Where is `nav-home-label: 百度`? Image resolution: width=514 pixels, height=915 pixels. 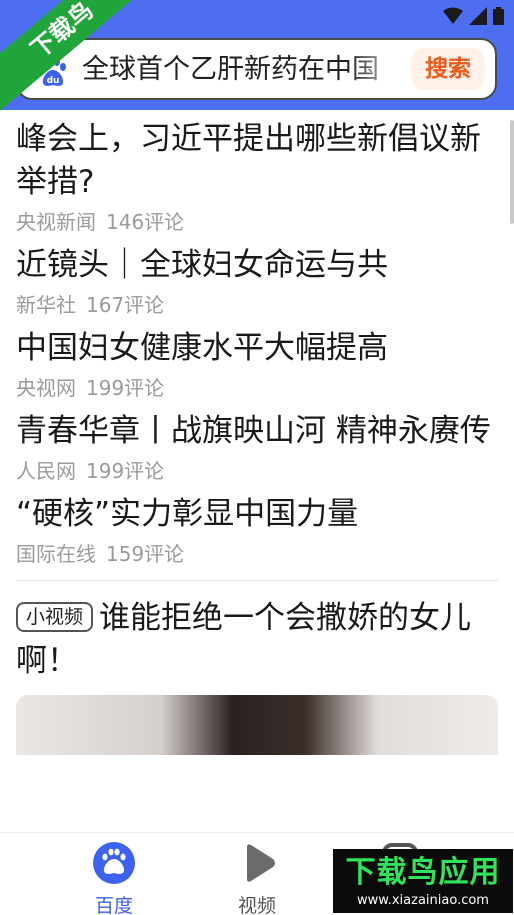
nav-home-label: 百度 is located at coordinates (113, 905).